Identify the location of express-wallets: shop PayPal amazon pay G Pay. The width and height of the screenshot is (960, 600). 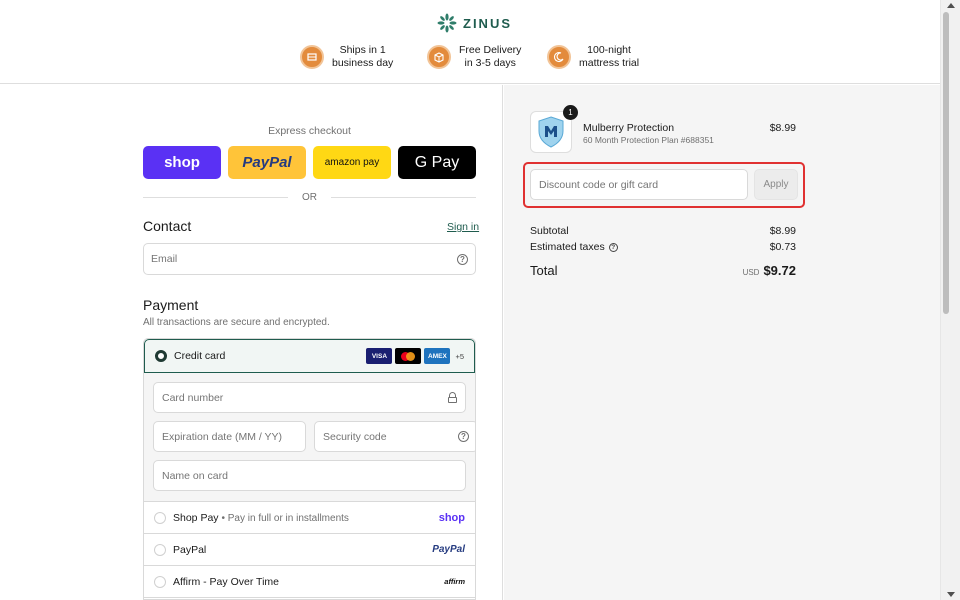
(309, 162).